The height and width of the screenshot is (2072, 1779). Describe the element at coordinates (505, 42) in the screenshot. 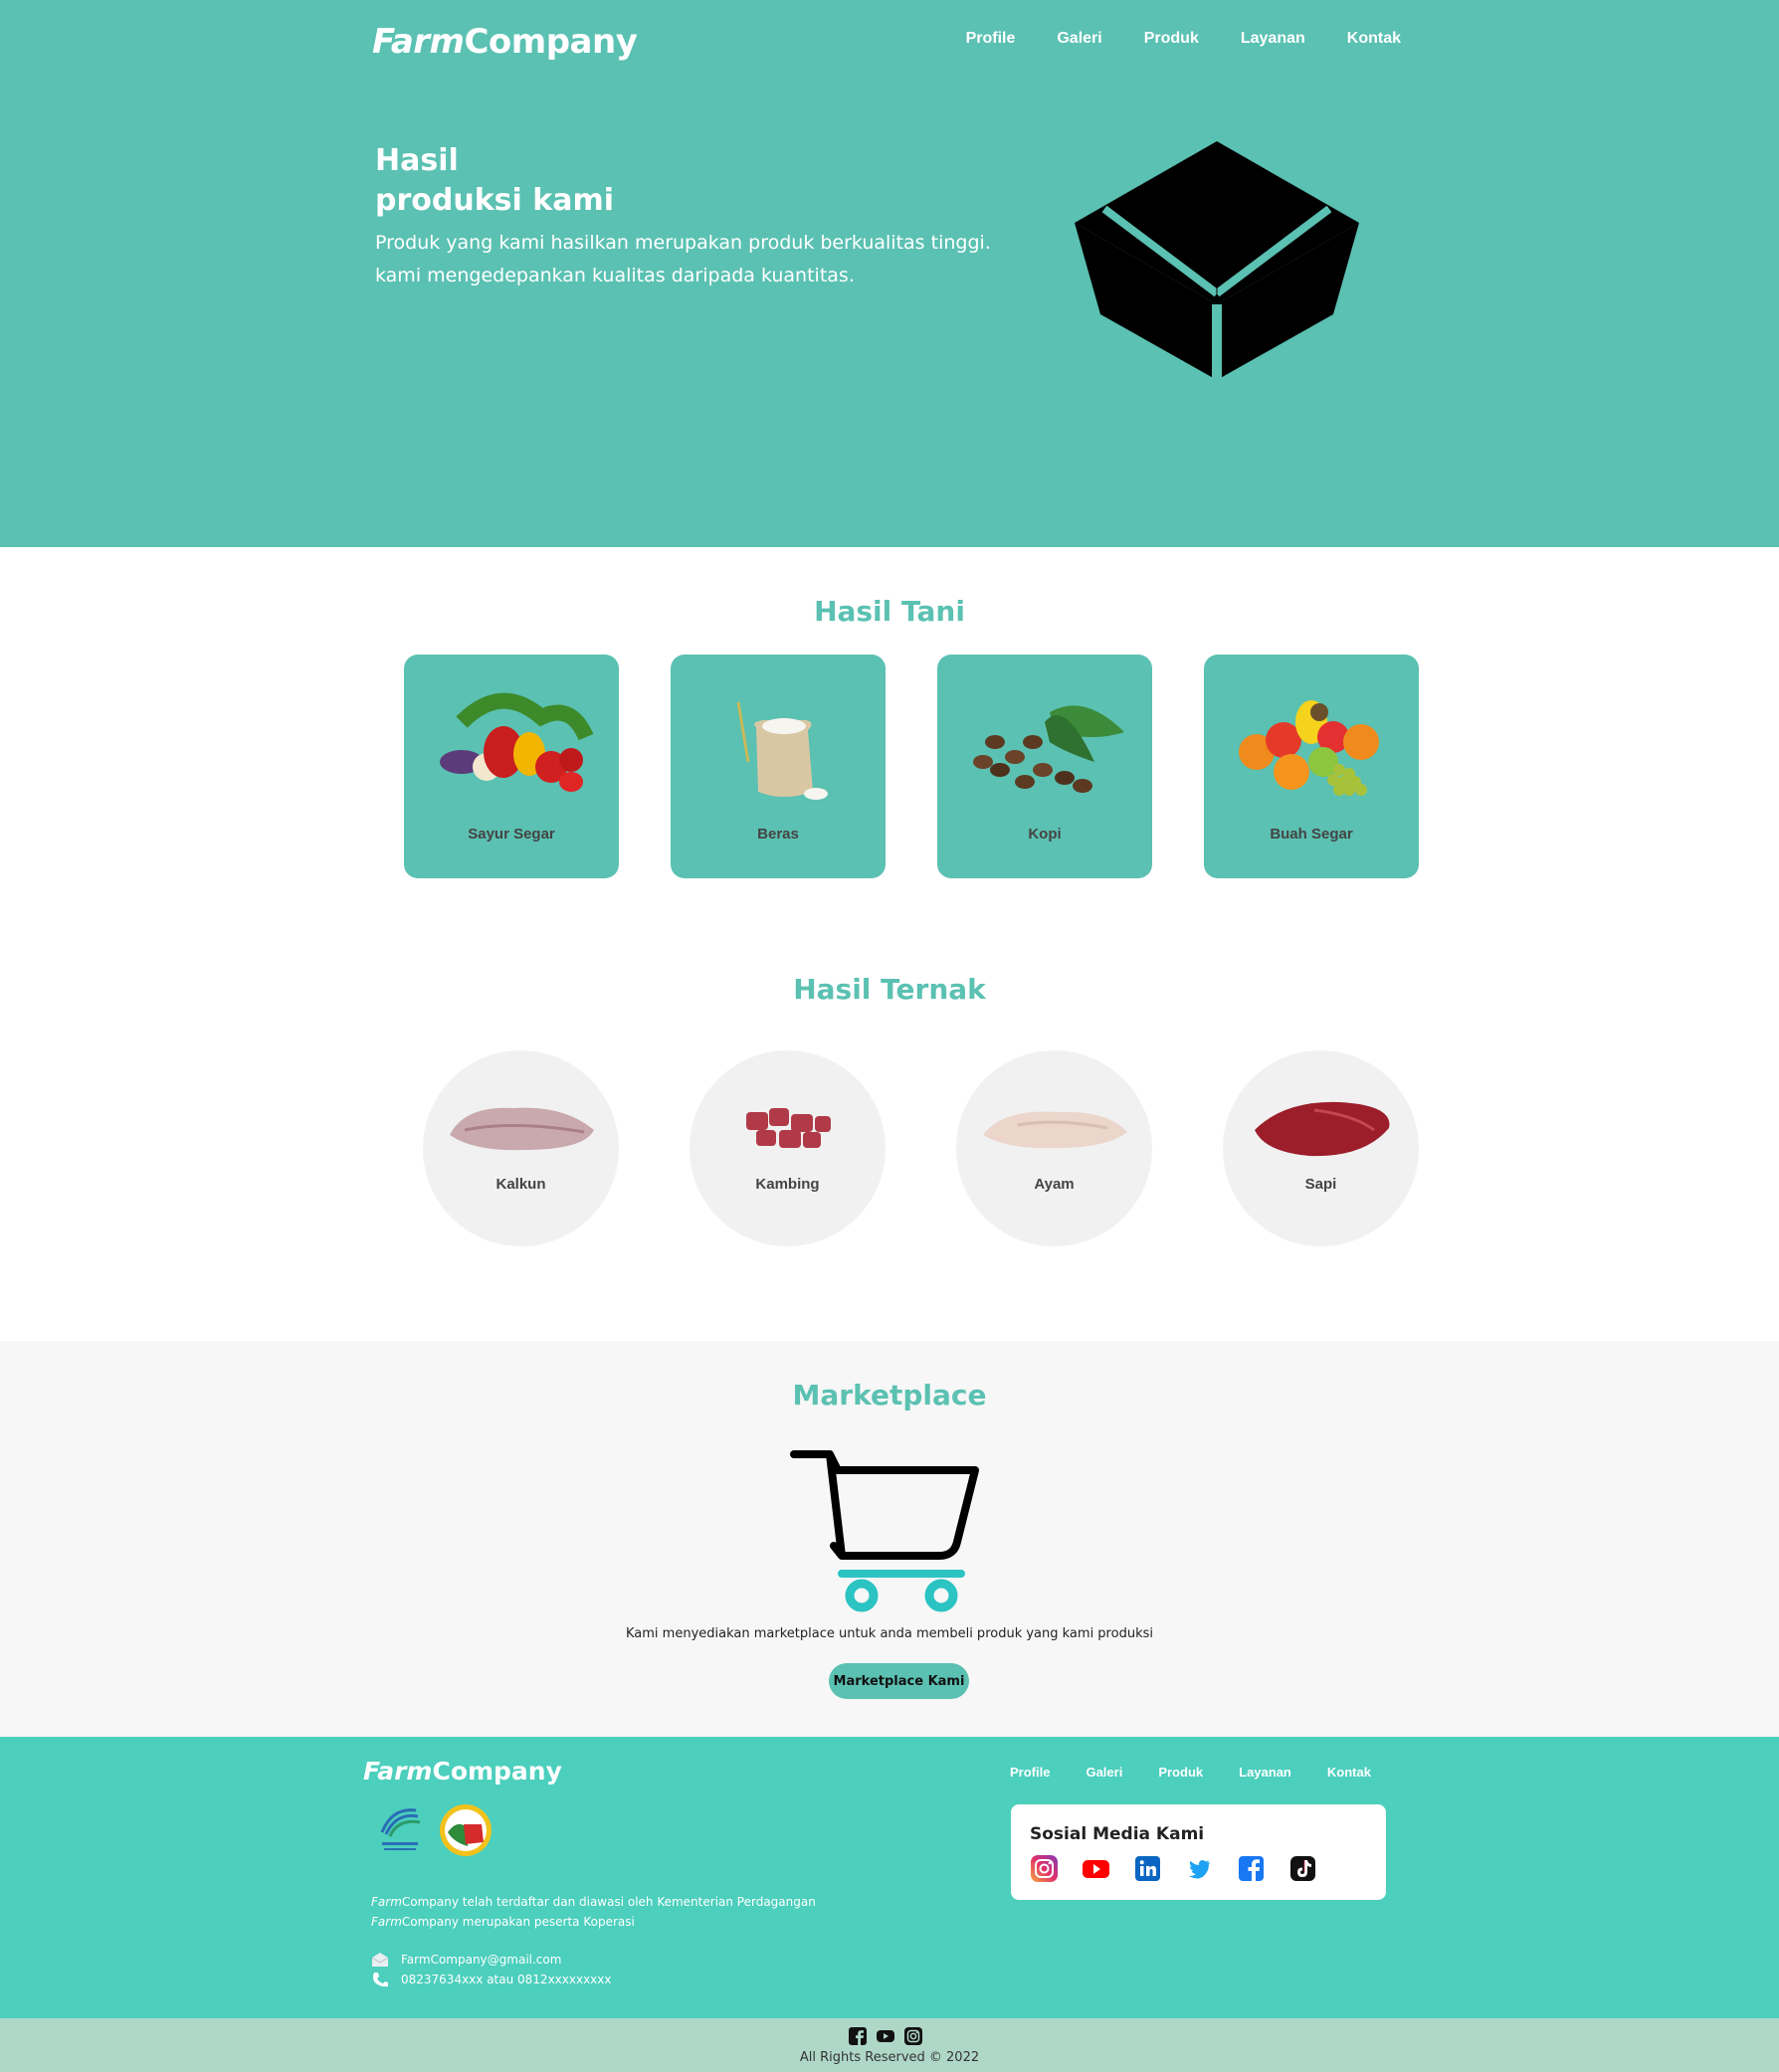

I see `brand-logo: FarmCompany` at that location.